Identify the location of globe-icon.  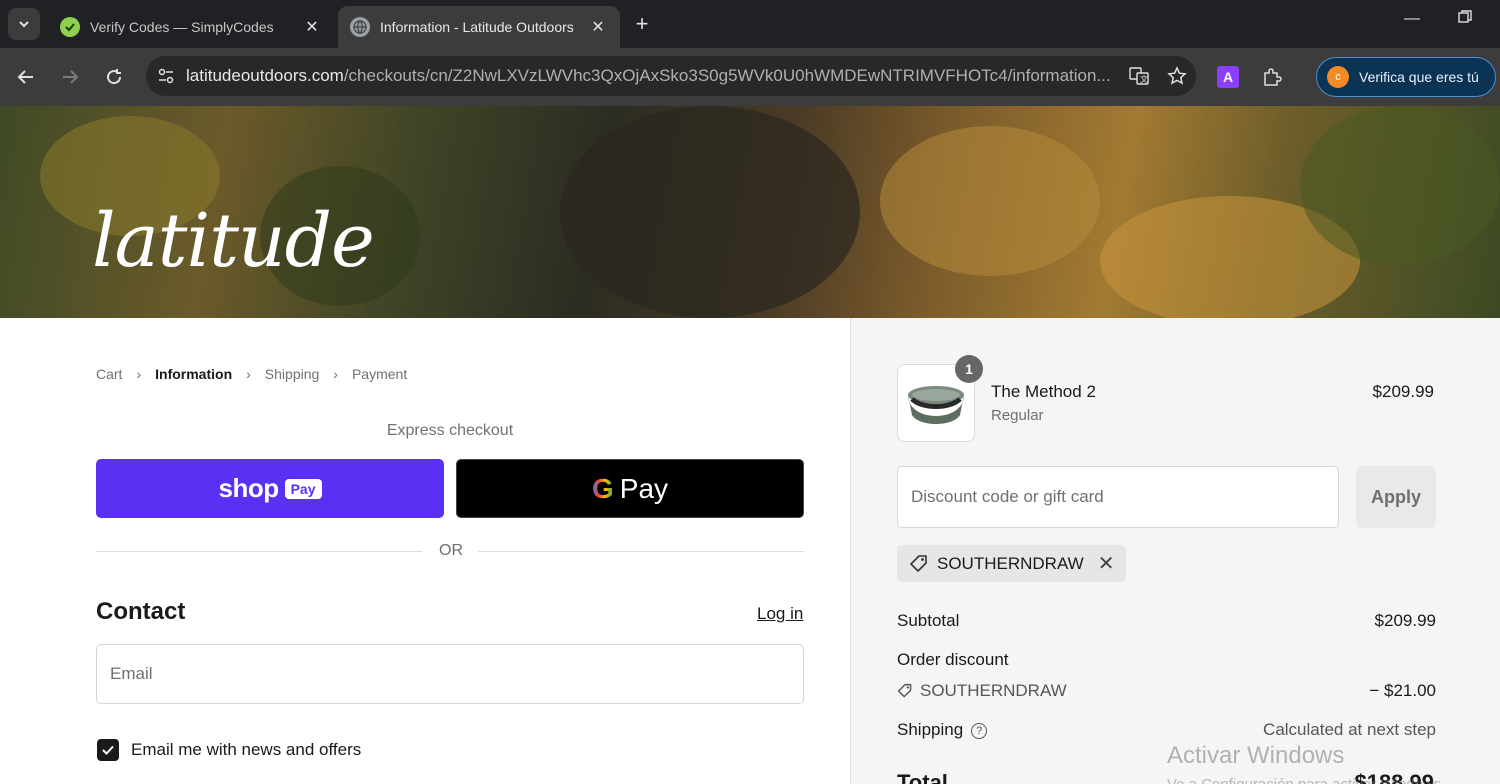
(360, 27).